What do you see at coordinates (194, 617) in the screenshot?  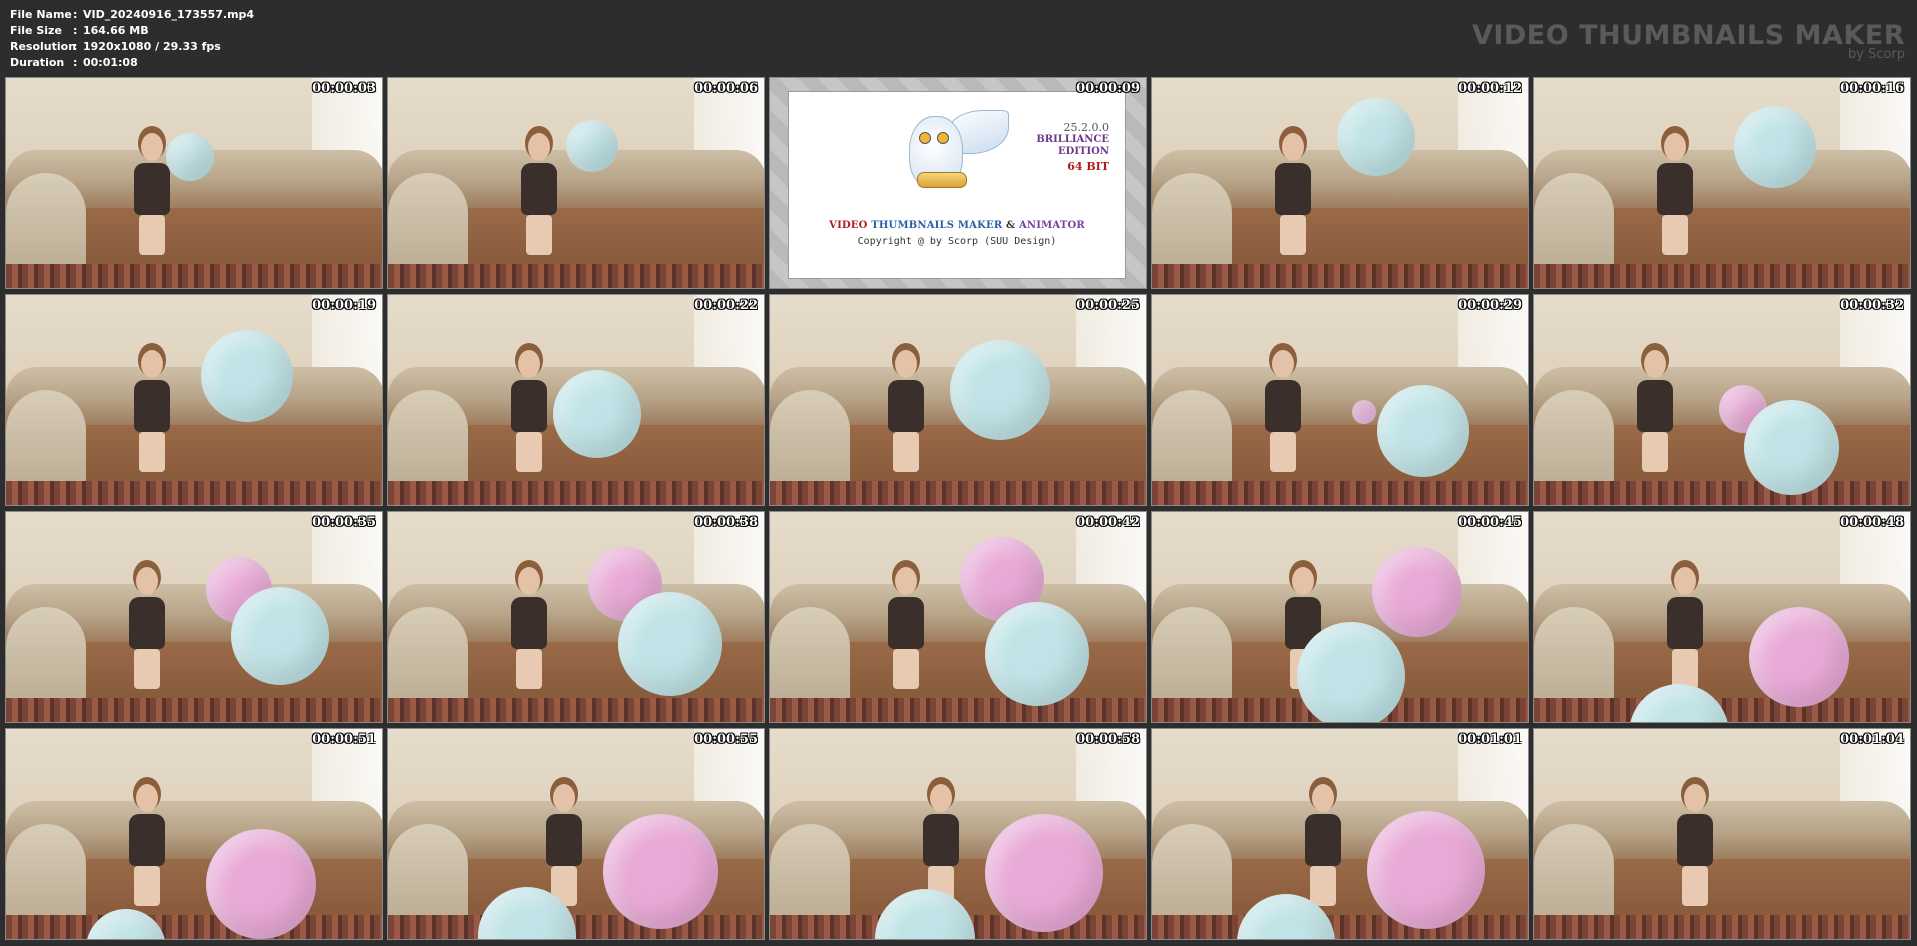 I see `video-thumbnail: 00:00:35` at bounding box center [194, 617].